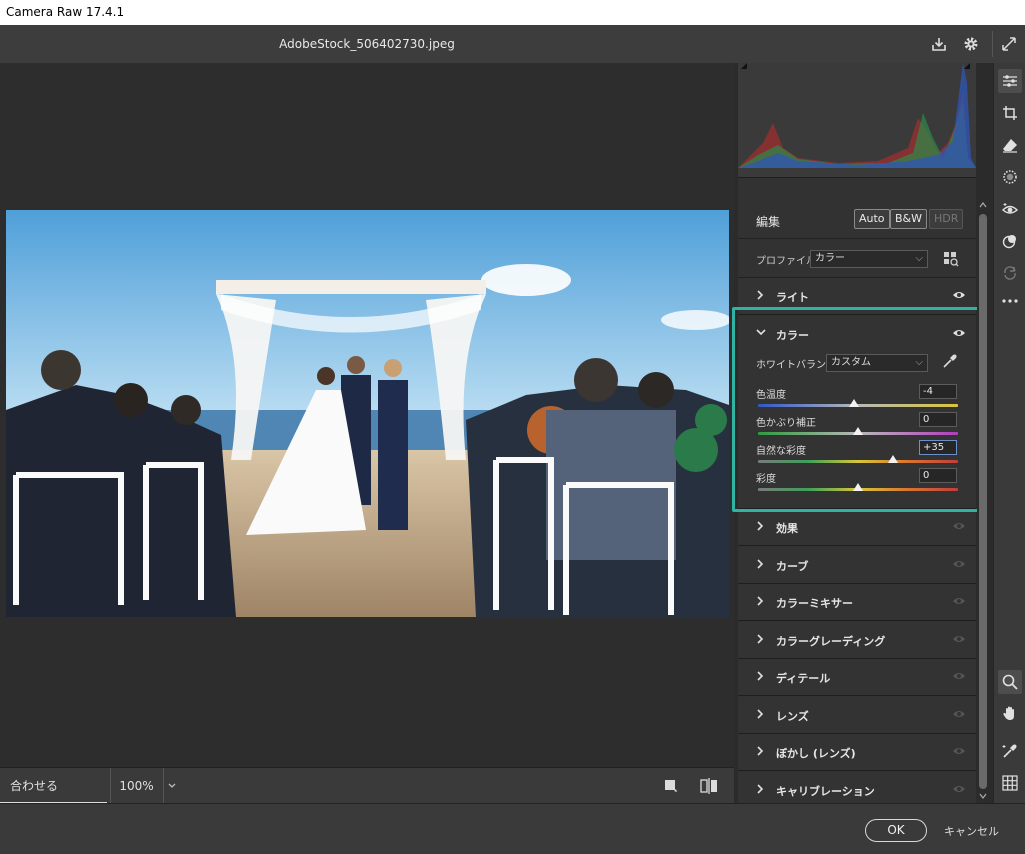  What do you see at coordinates (893, 459) in the screenshot?
I see `vibrance-thumb` at bounding box center [893, 459].